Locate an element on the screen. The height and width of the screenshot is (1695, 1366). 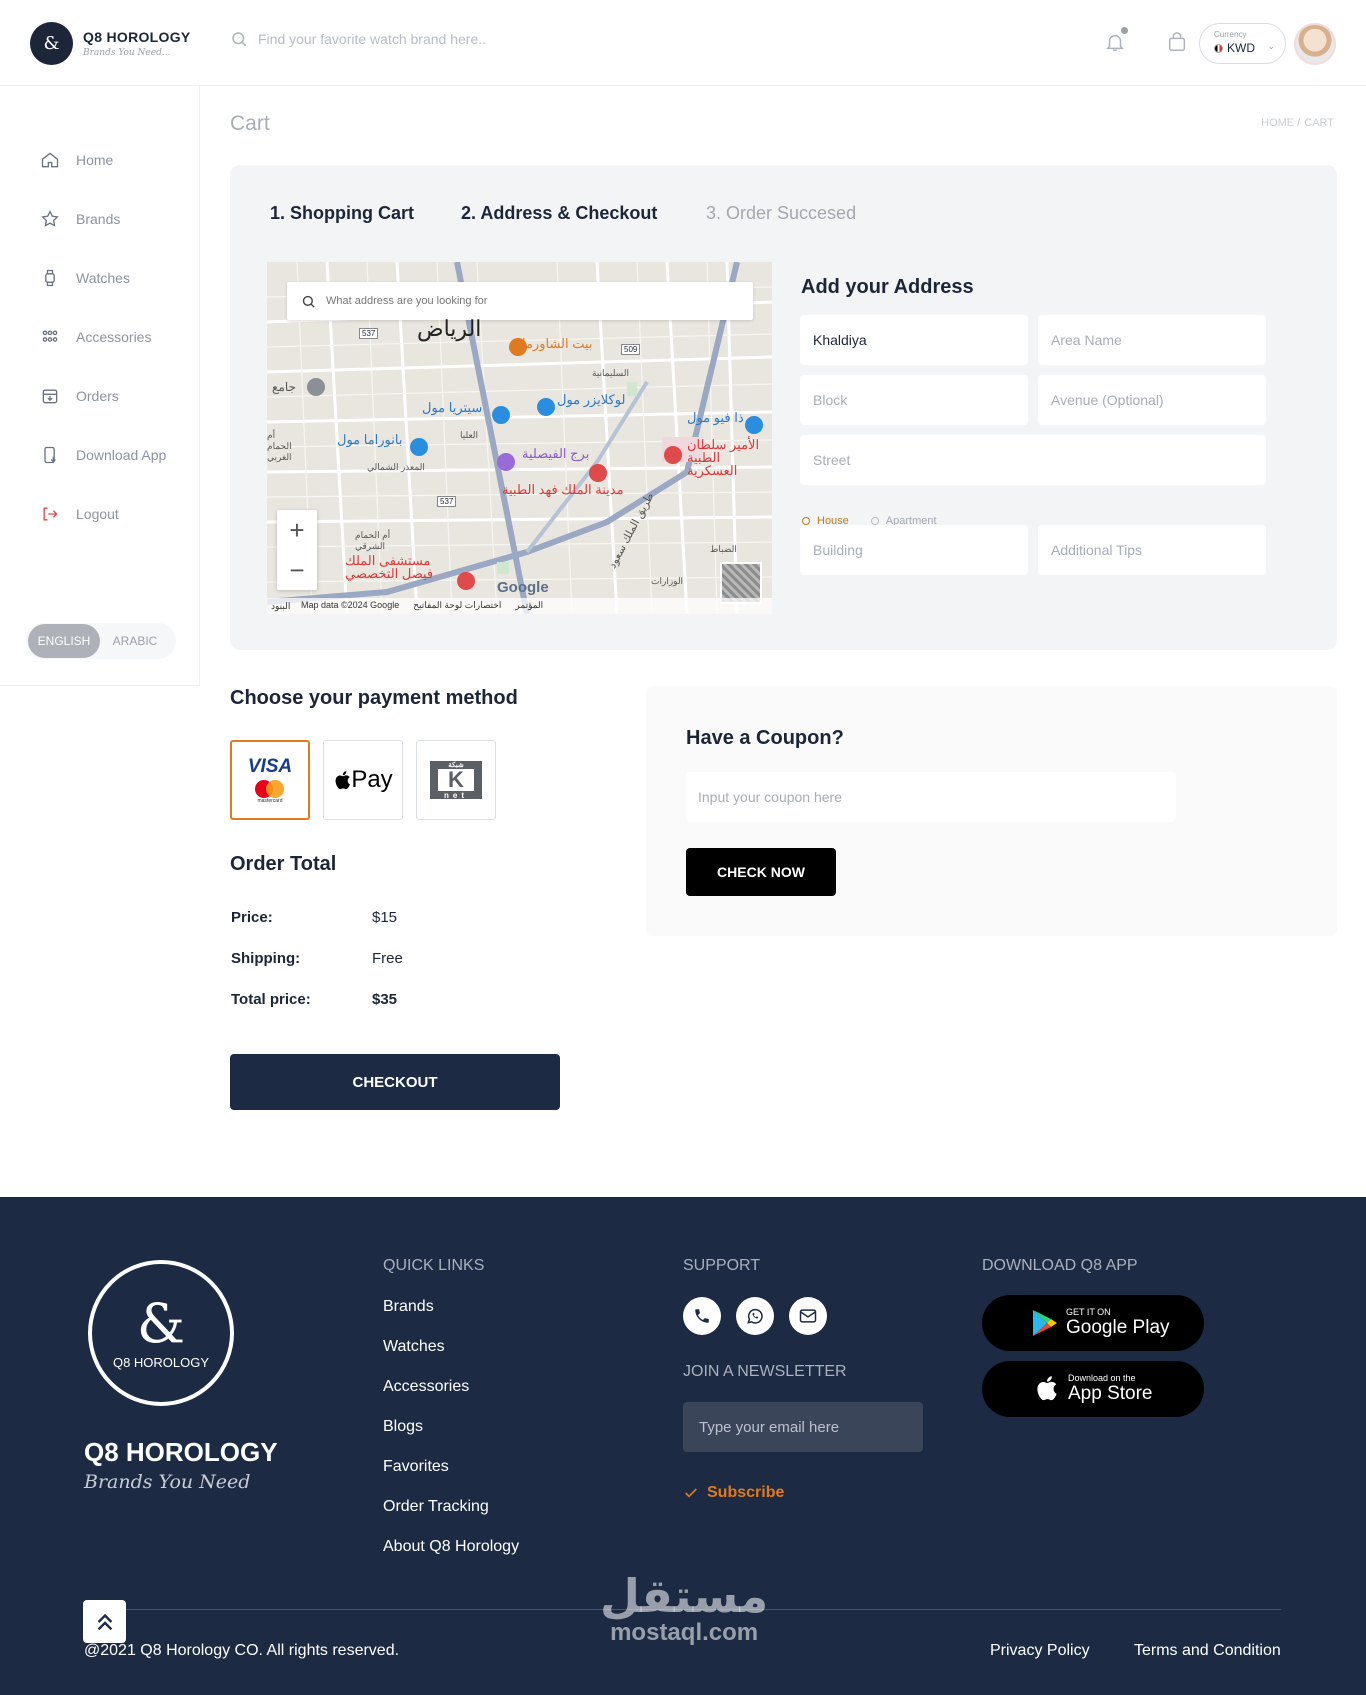
sidebar-item-label: Watches is located at coordinates (103, 278).